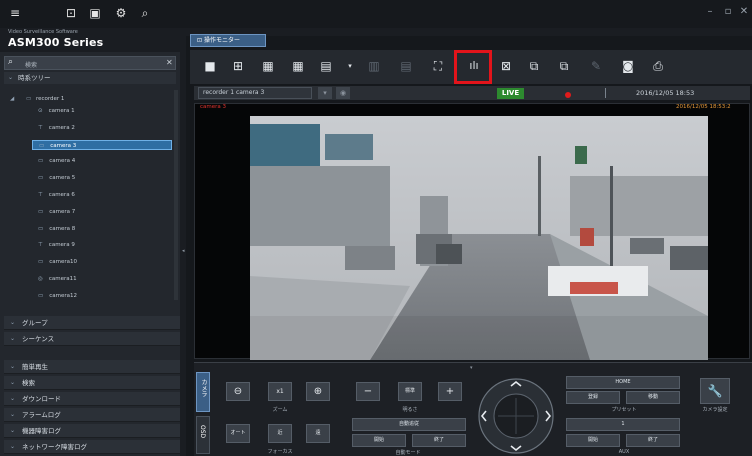  I want to click on sidebar-section: ⌄ グループ, so click(92, 323).